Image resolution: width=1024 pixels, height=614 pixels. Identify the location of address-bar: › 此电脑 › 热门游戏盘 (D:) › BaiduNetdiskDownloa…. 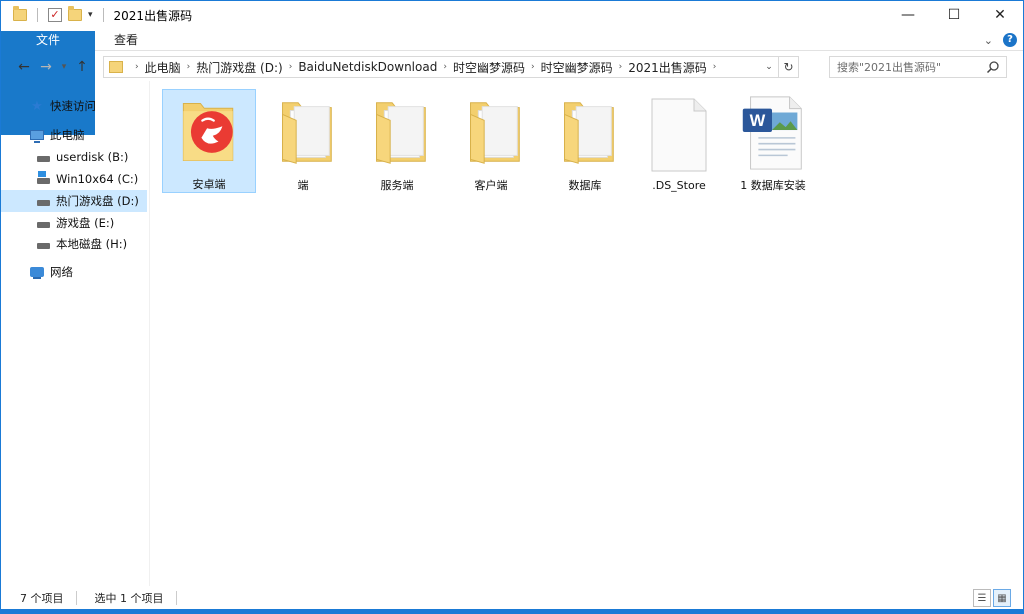
(451, 67).